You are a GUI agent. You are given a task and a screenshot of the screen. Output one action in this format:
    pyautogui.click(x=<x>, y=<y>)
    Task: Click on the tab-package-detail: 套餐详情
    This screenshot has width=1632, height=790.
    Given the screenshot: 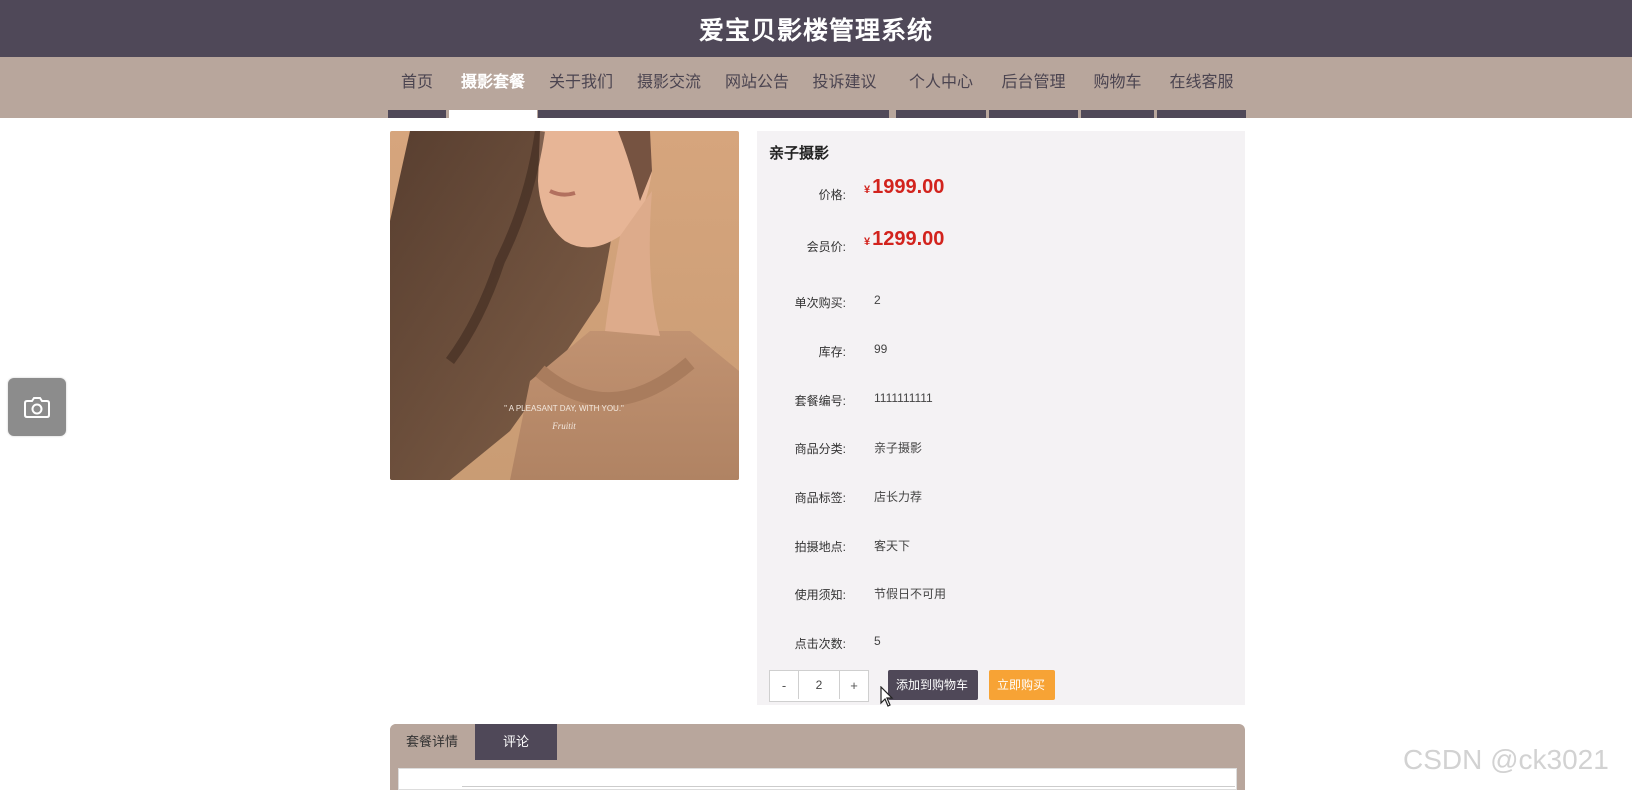 What is the action you would take?
    pyautogui.click(x=432, y=742)
    